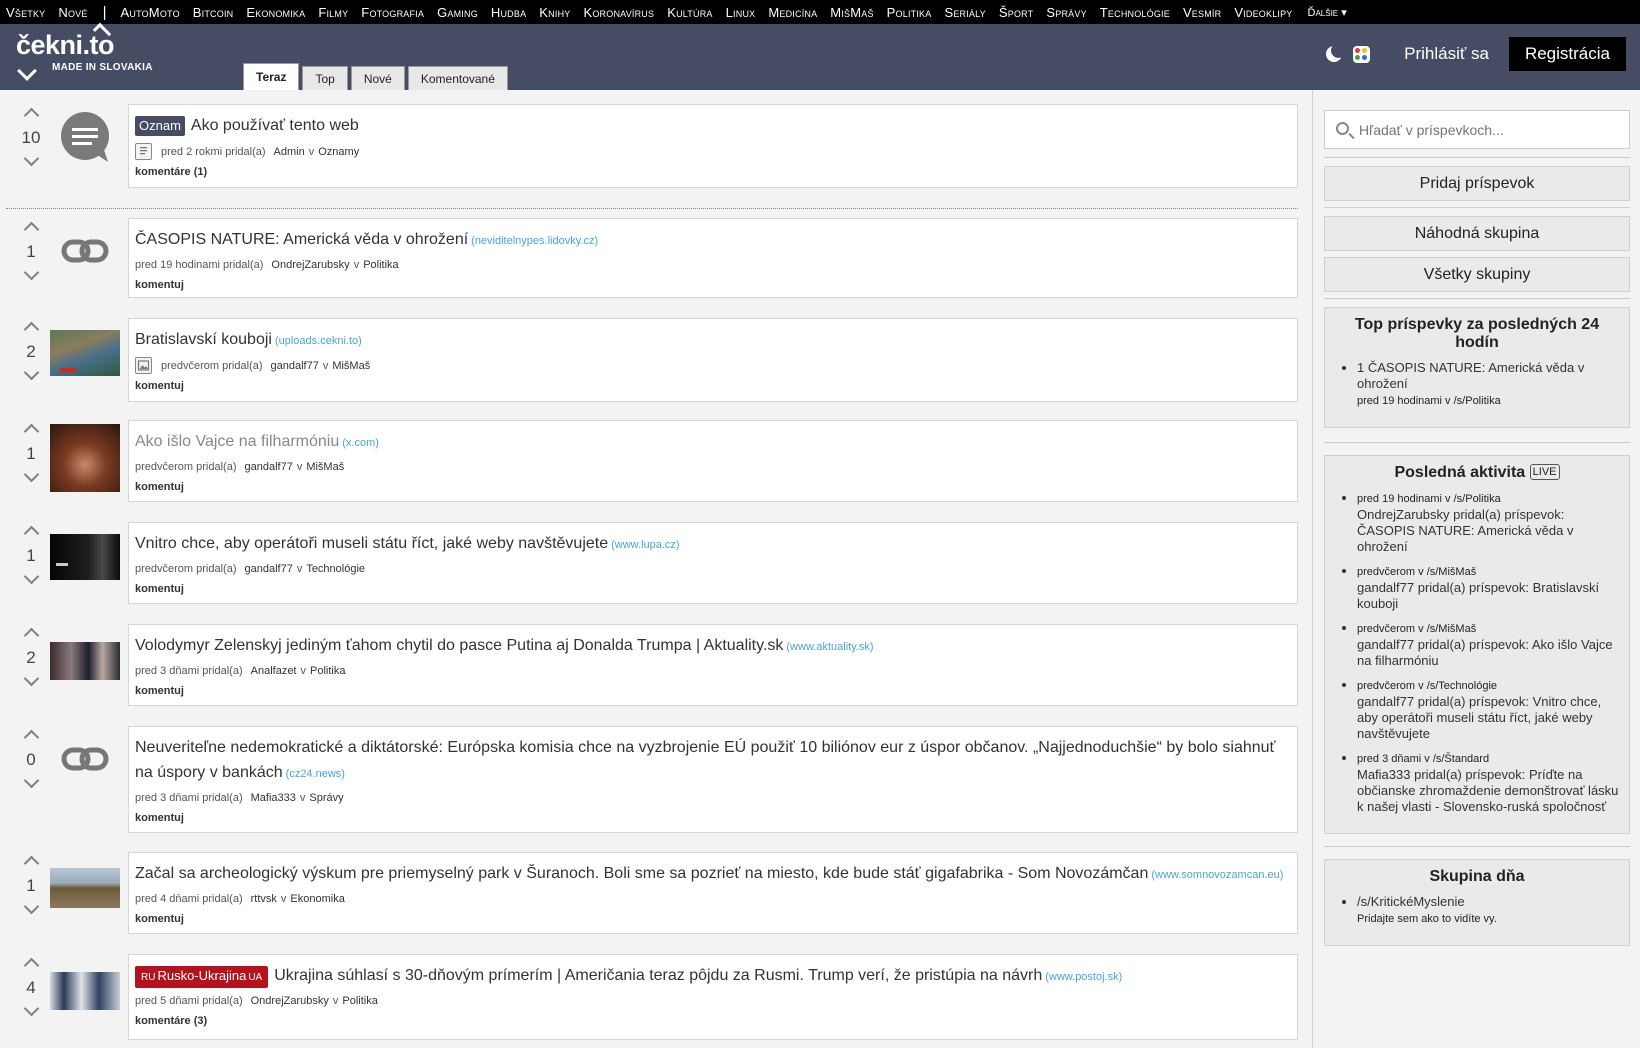 This screenshot has width=1640, height=1048. I want to click on login-link: Prihlásiť sa, so click(1446, 54).